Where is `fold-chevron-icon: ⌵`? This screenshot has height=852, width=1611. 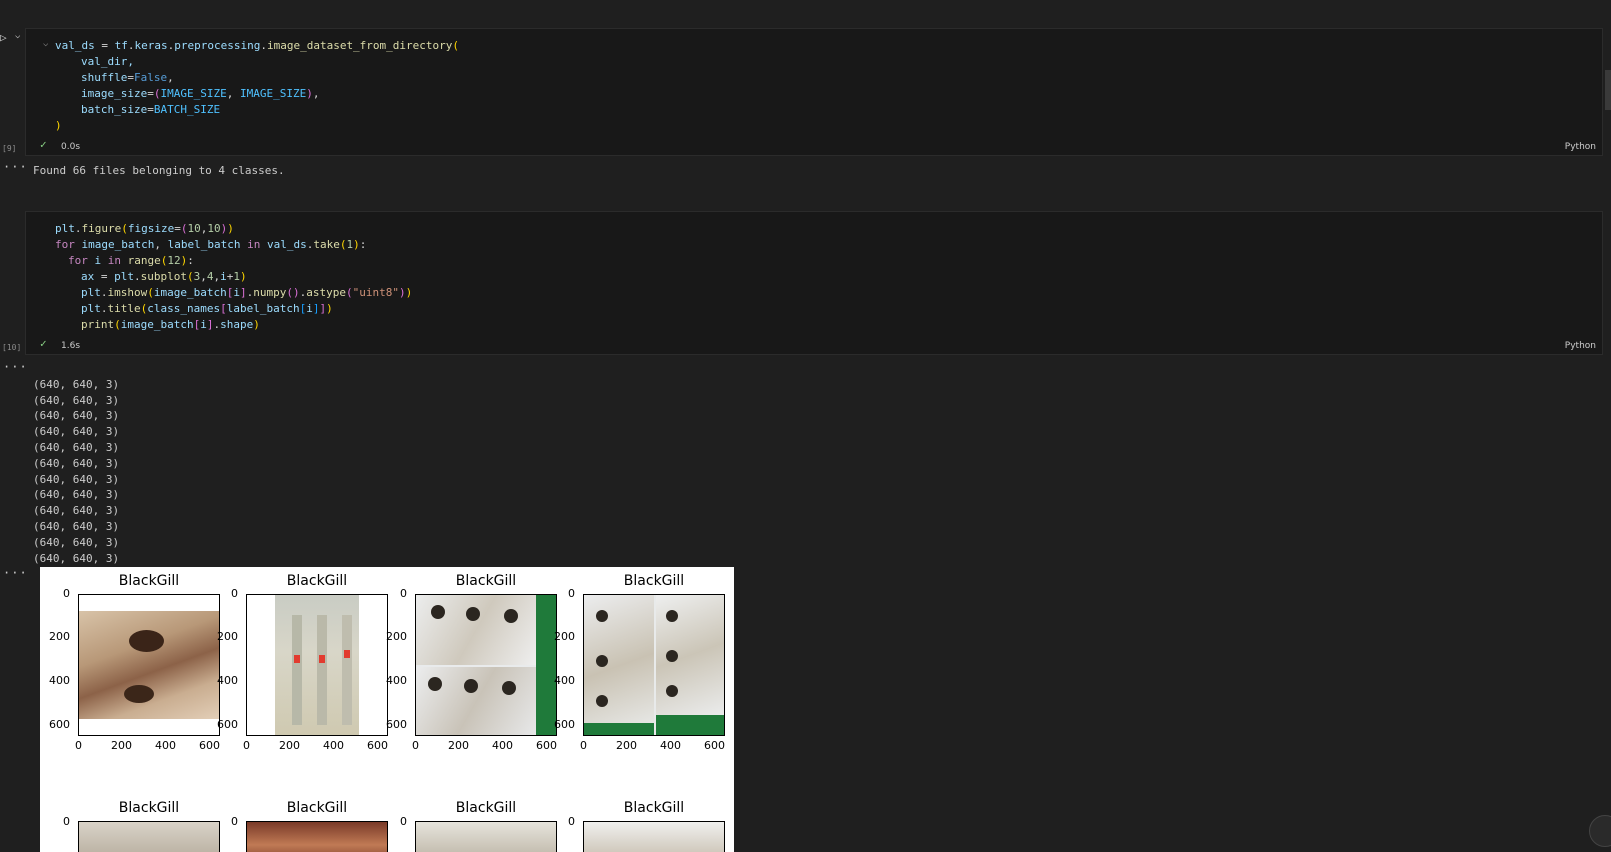 fold-chevron-icon: ⌵ is located at coordinates (45, 44).